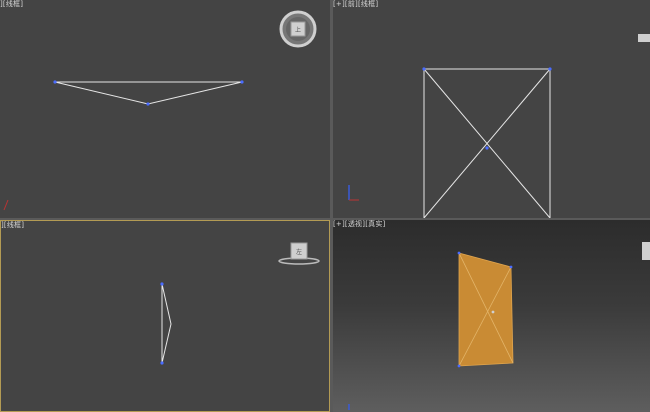  I want to click on viewcube-front-icon, so click(644, 38).